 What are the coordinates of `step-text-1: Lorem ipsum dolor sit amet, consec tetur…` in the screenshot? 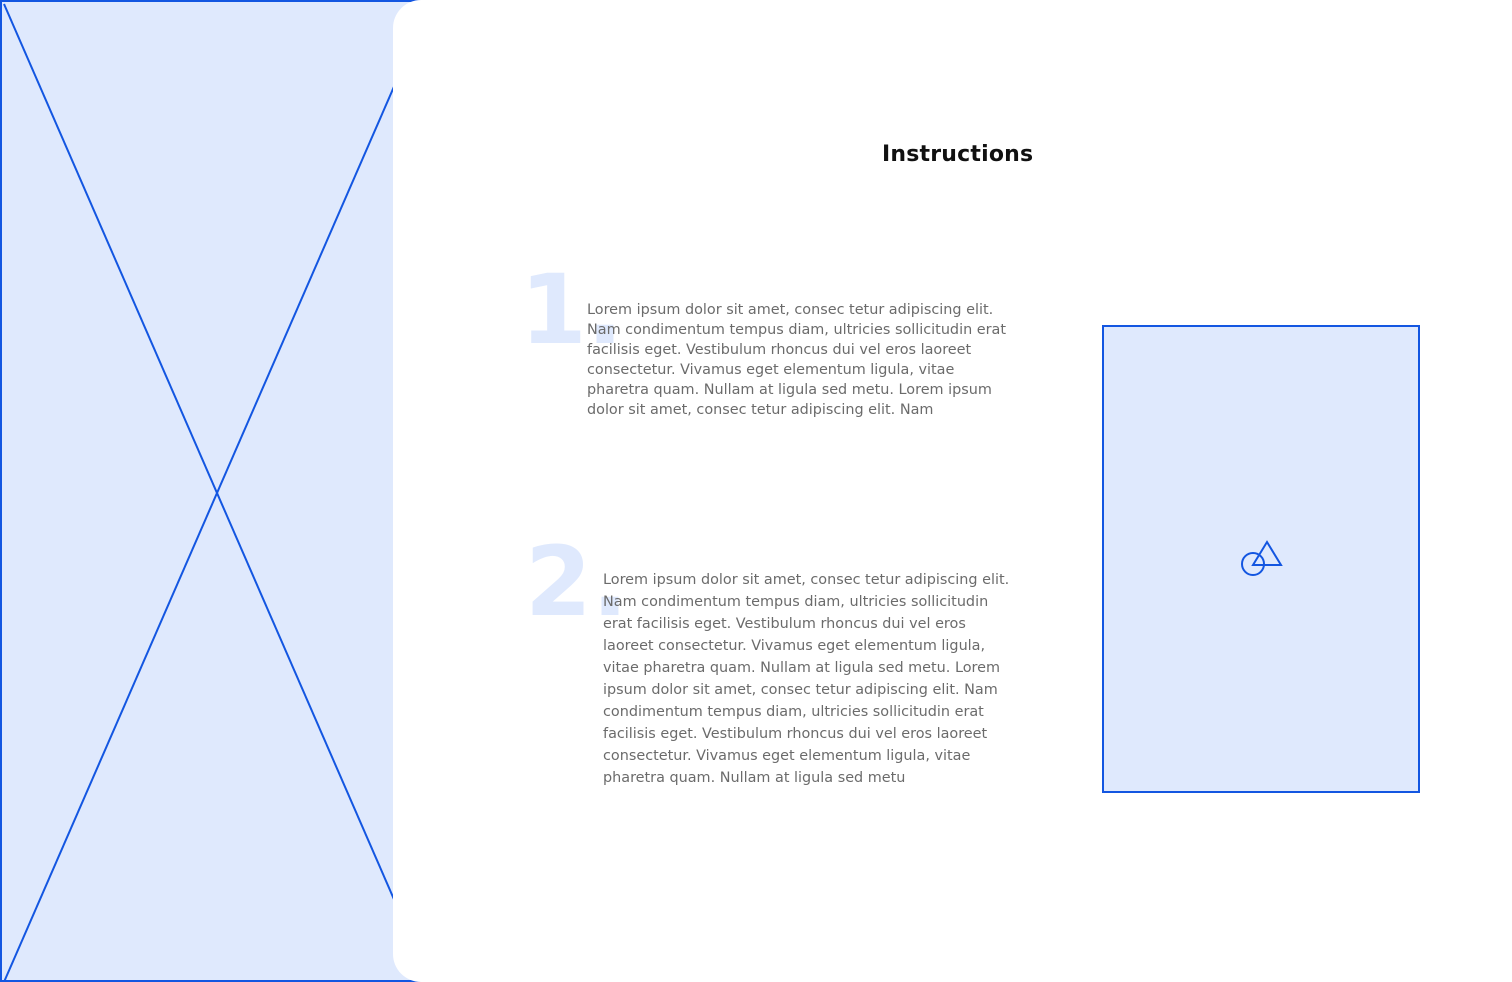 It's located at (796, 360).